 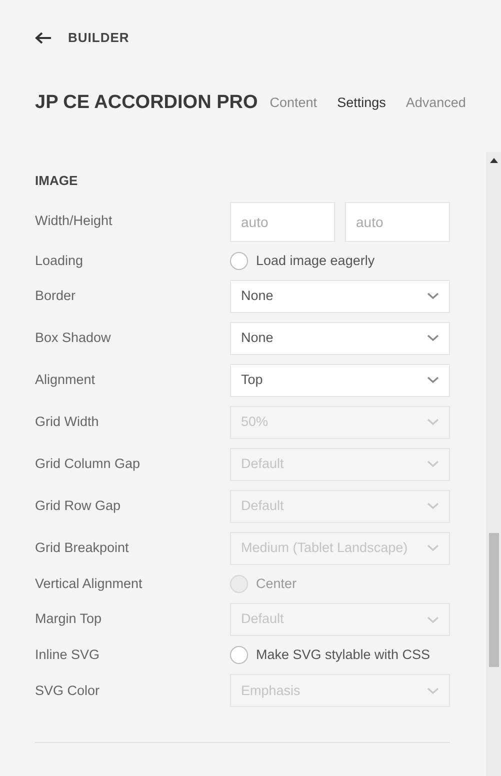 What do you see at coordinates (78, 506) in the screenshot?
I see `field-label: Grid Row Gap` at bounding box center [78, 506].